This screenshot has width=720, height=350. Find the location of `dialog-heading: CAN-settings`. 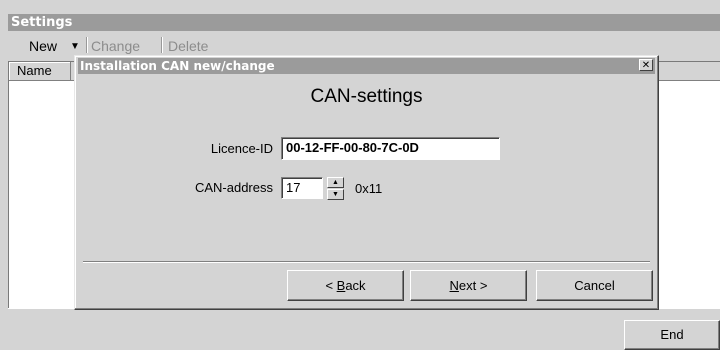

dialog-heading: CAN-settings is located at coordinates (366, 96).